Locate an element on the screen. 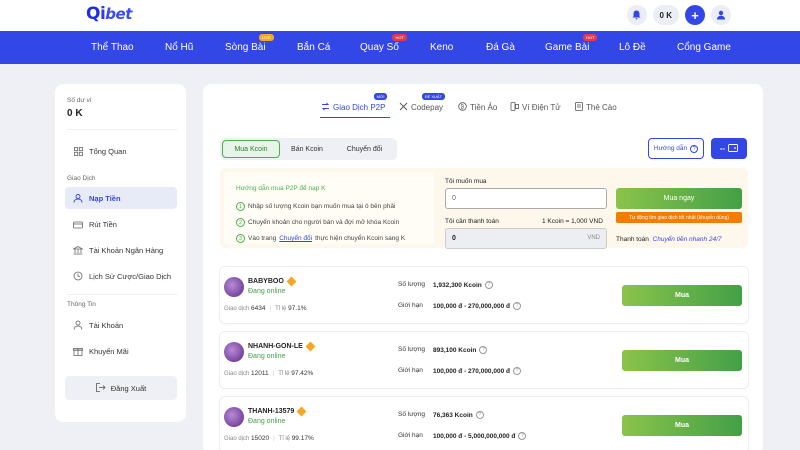 Image resolution: width=800 pixels, height=450 pixels. nav-song-bai: Sòng Bài LIVE is located at coordinates (249, 43).